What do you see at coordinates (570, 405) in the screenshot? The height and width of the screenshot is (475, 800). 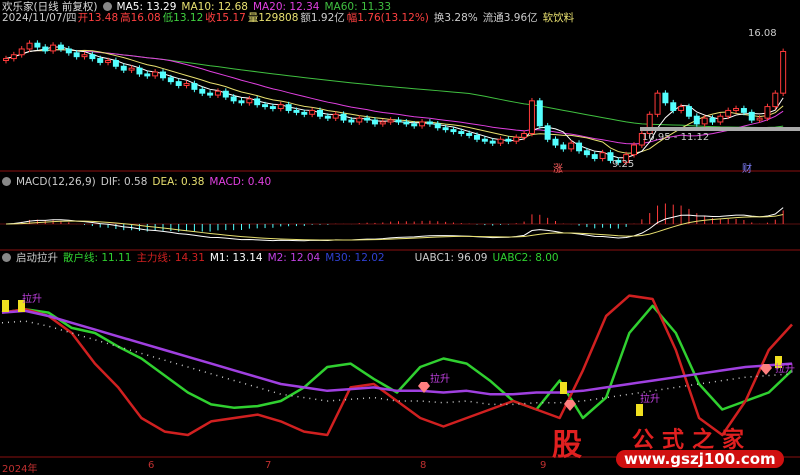 I see `diamond-signal-icon` at bounding box center [570, 405].